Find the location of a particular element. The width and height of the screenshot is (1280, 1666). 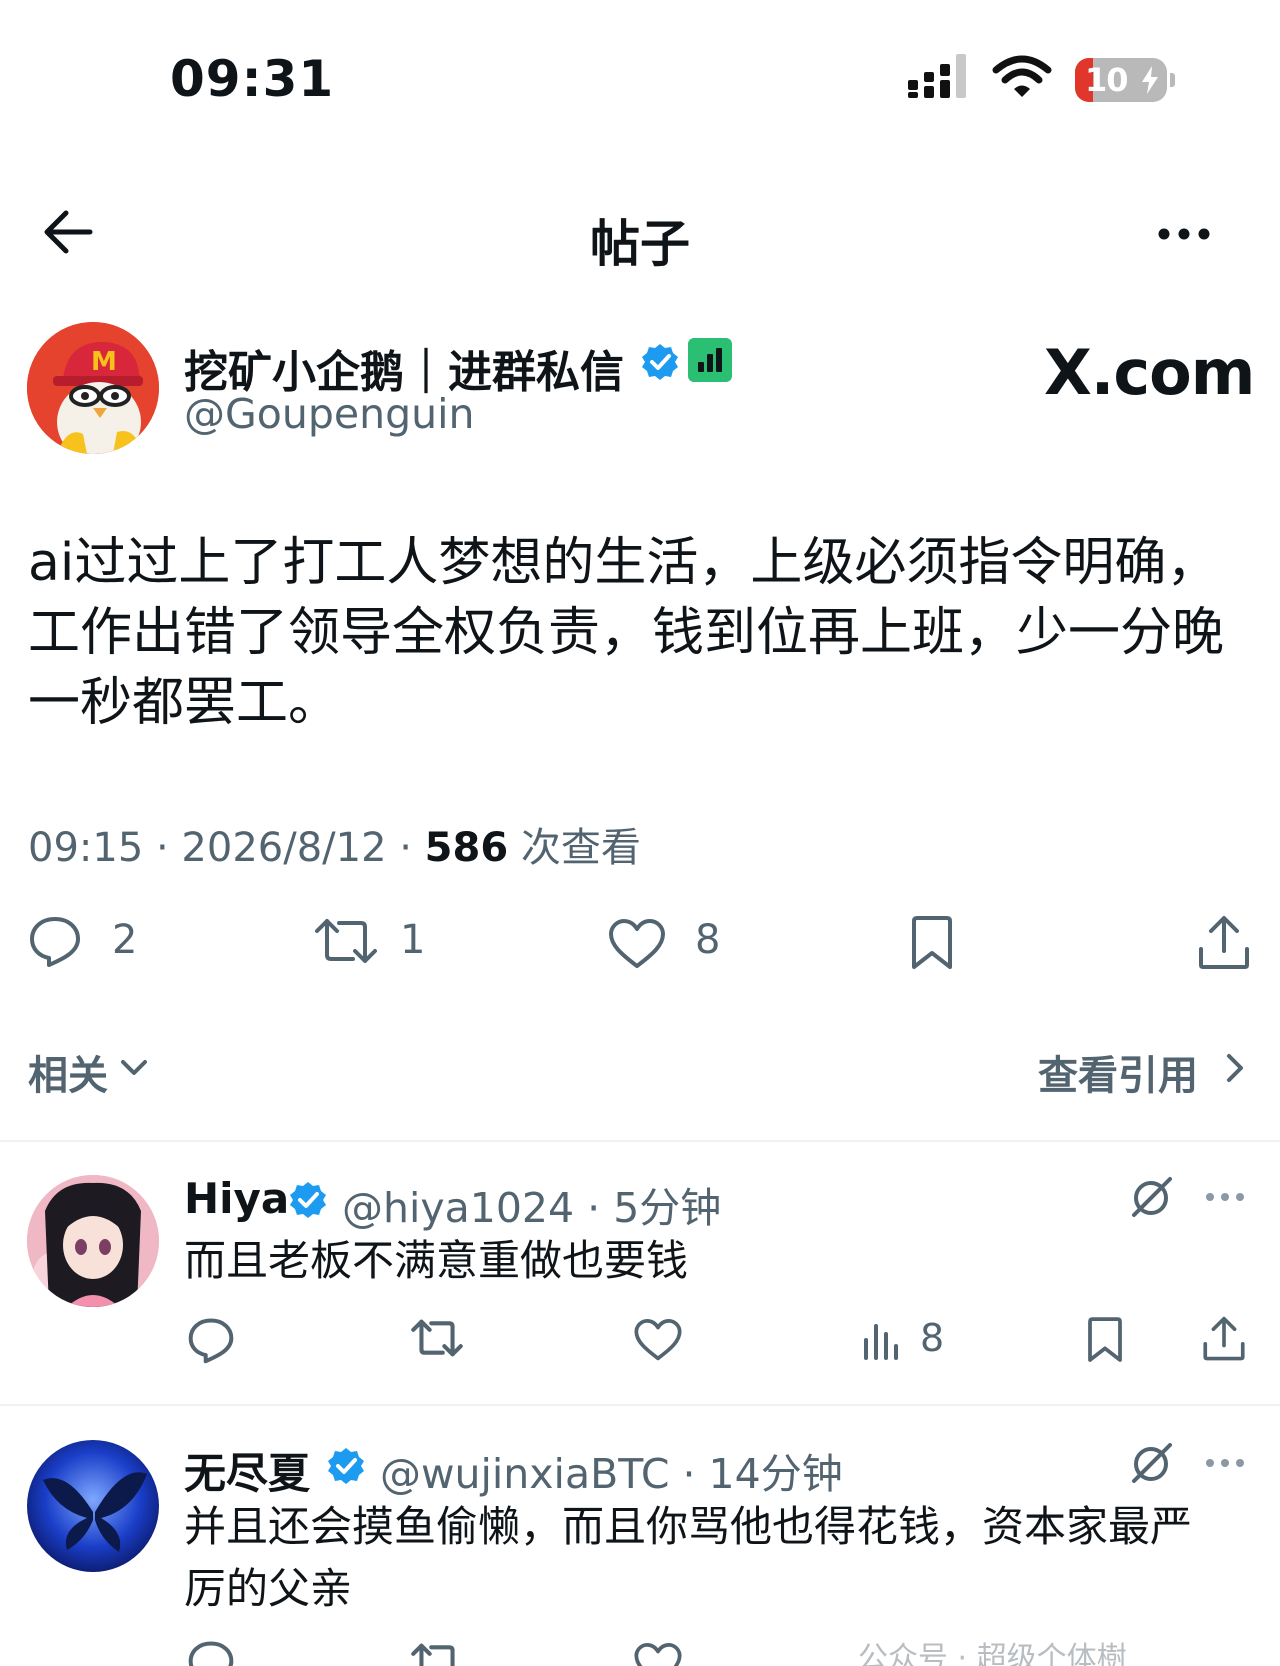

chevron-right-icon is located at coordinates (1235, 1068).